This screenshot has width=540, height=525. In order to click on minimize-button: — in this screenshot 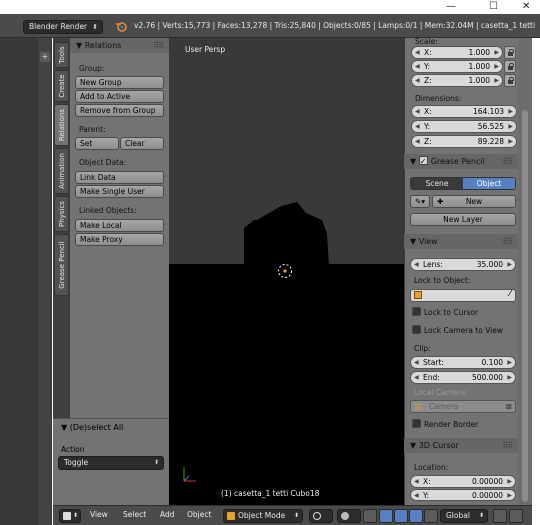, I will do `click(451, 6)`.